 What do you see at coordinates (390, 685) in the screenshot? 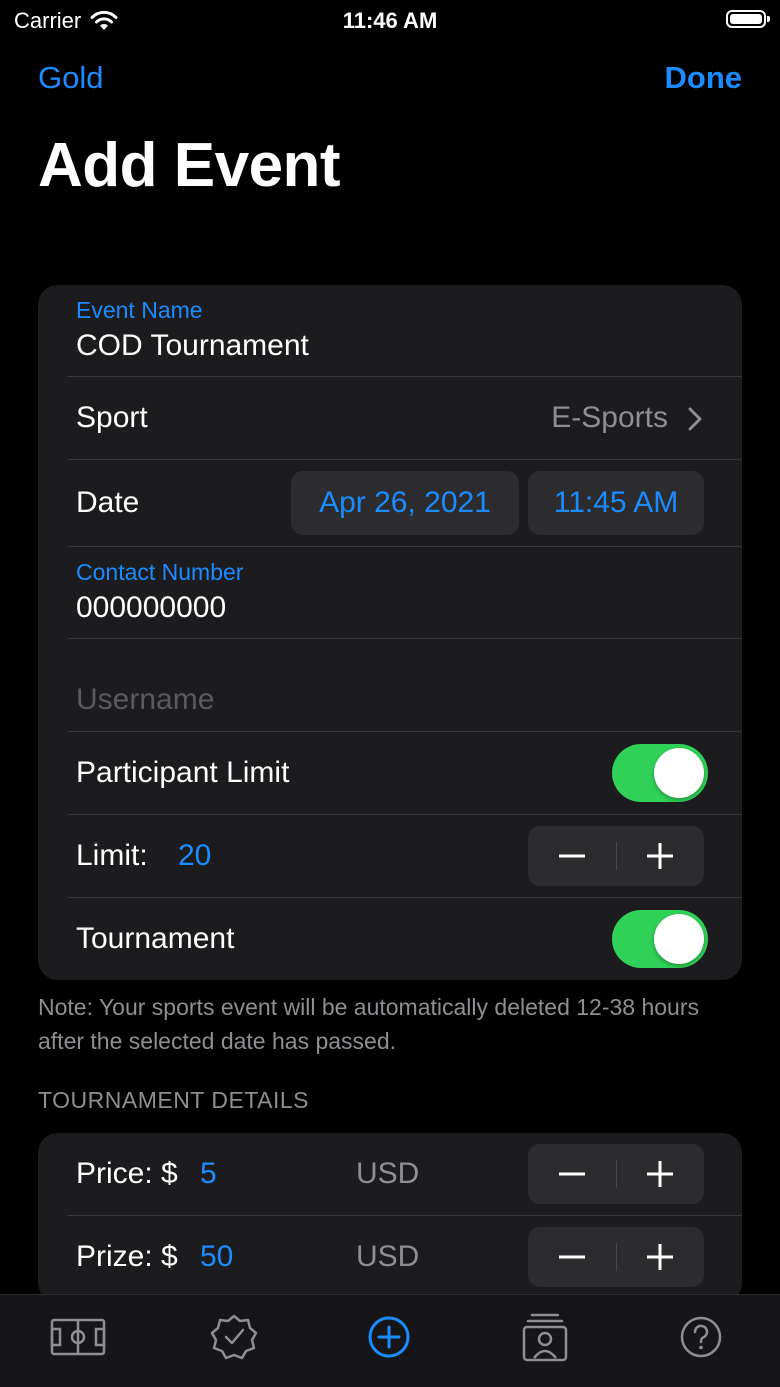
I see `username-row: Username` at bounding box center [390, 685].